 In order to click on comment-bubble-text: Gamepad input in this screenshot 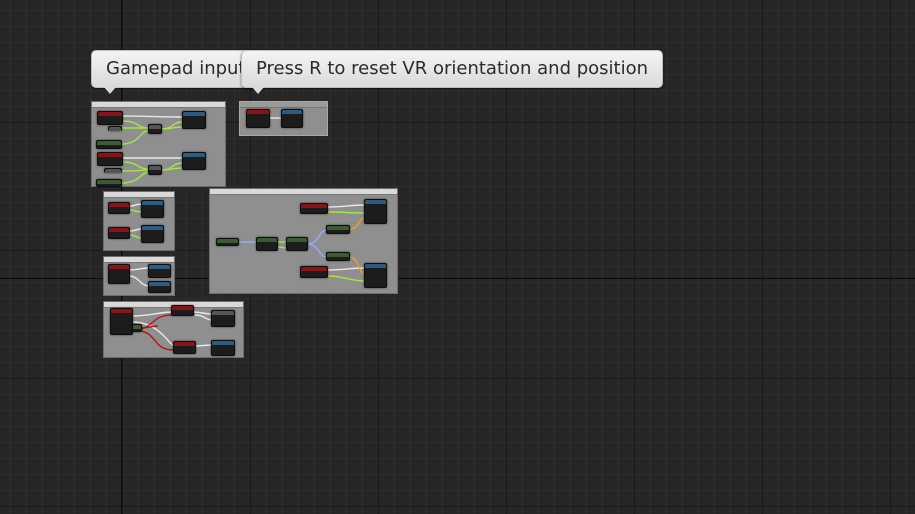, I will do `click(176, 68)`.